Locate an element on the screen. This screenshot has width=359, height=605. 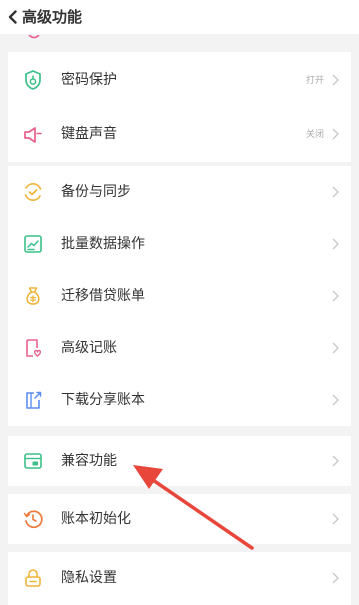
clock-reset-icon is located at coordinates (33, 519).